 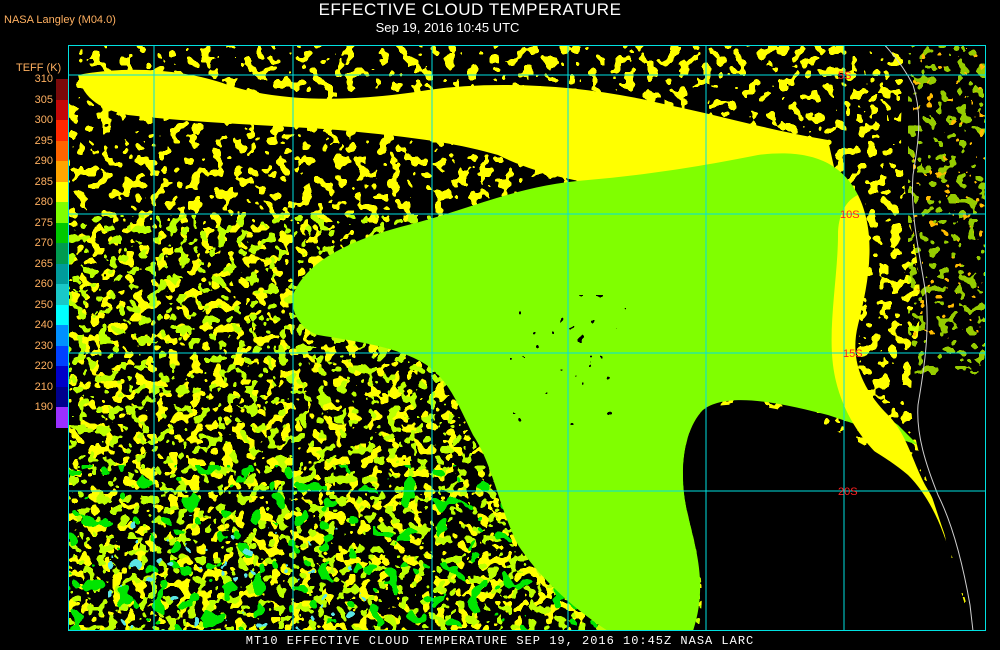 I want to click on legend-label-285: 285, so click(x=43, y=181).